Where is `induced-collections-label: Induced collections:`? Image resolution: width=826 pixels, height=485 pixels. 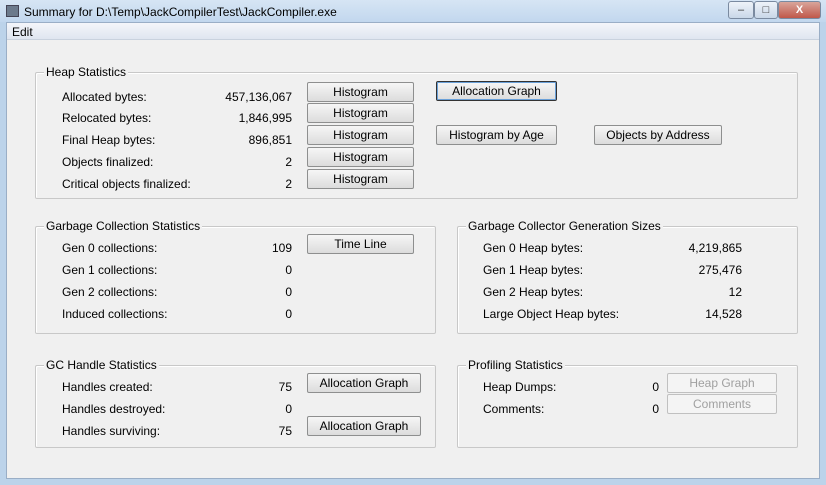
induced-collections-label: Induced collections: is located at coordinates (115, 314).